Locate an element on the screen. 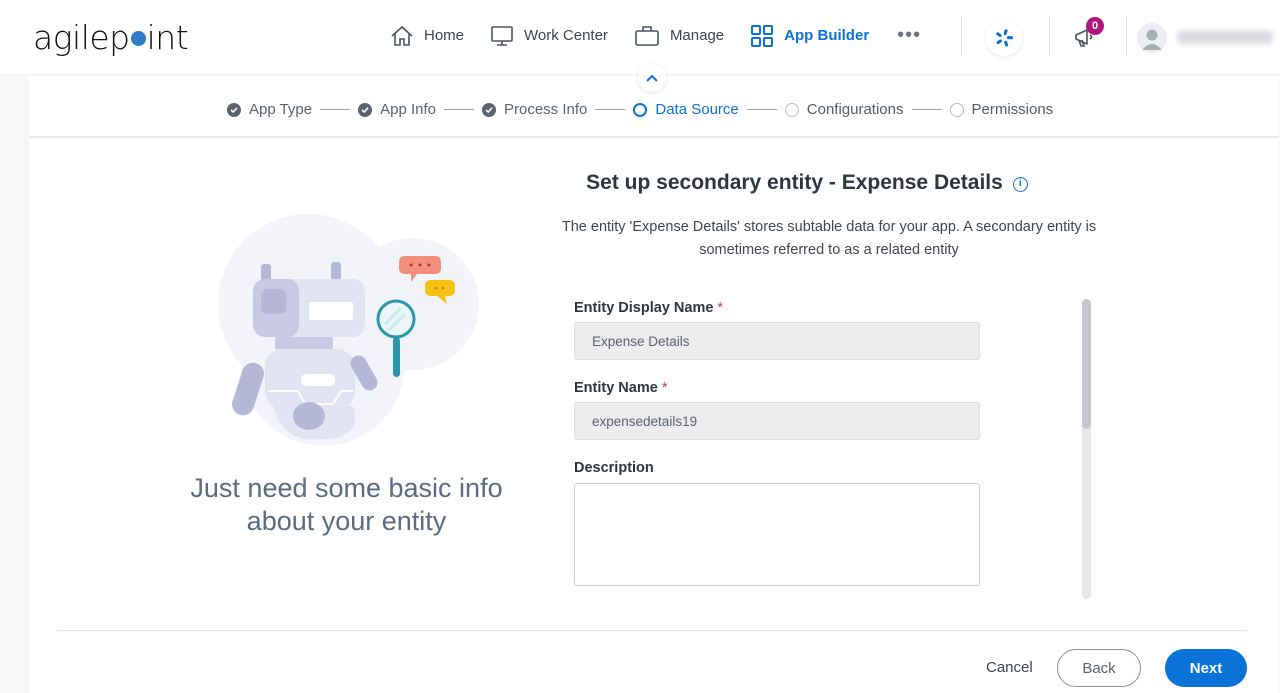 This screenshot has width=1280, height=693. nav-work-center: Work Center is located at coordinates (549, 36).